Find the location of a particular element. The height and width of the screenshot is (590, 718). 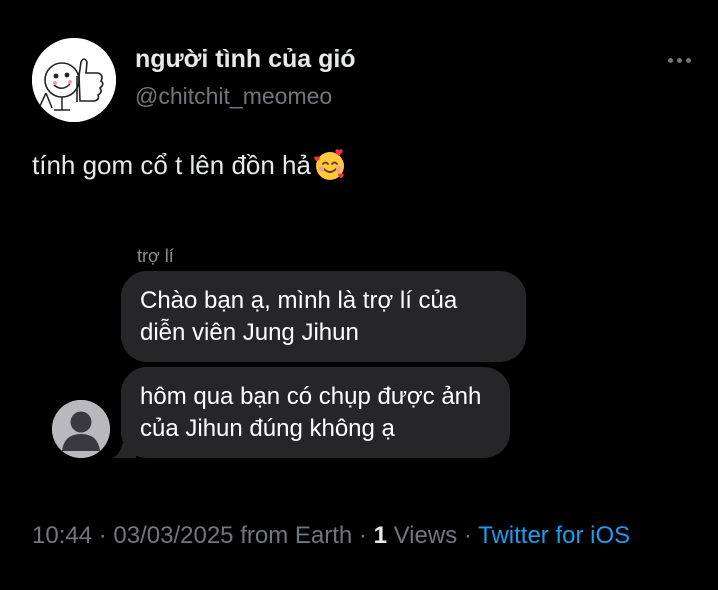

profile-avatar is located at coordinates (74, 80).